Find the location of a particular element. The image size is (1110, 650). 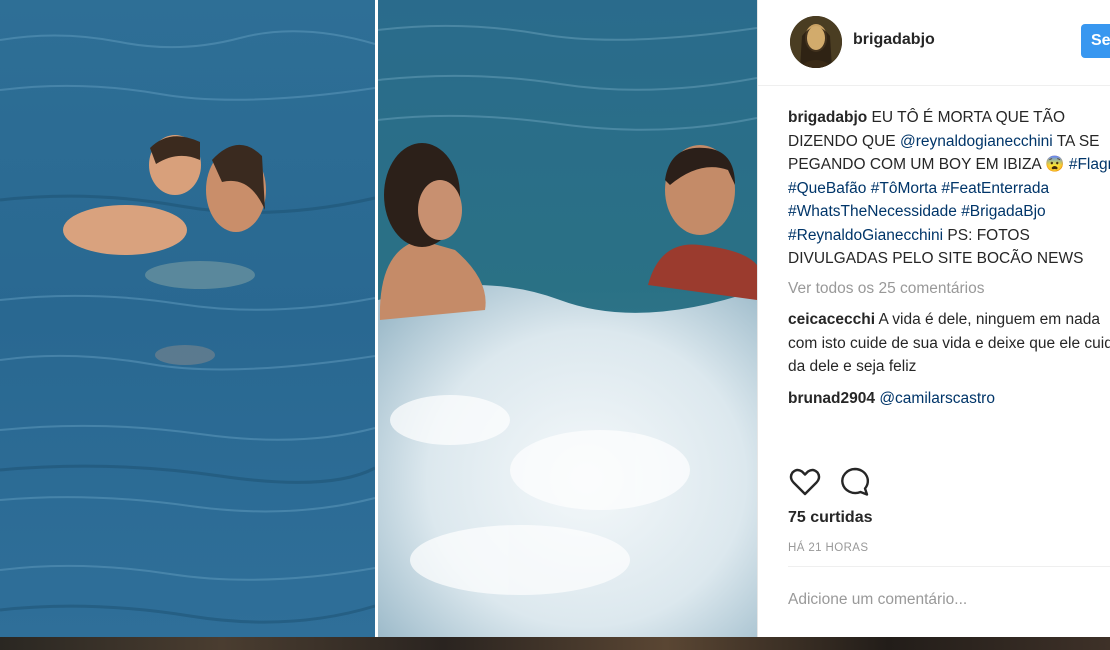

caption-author: brigadabjo is located at coordinates (827, 117).